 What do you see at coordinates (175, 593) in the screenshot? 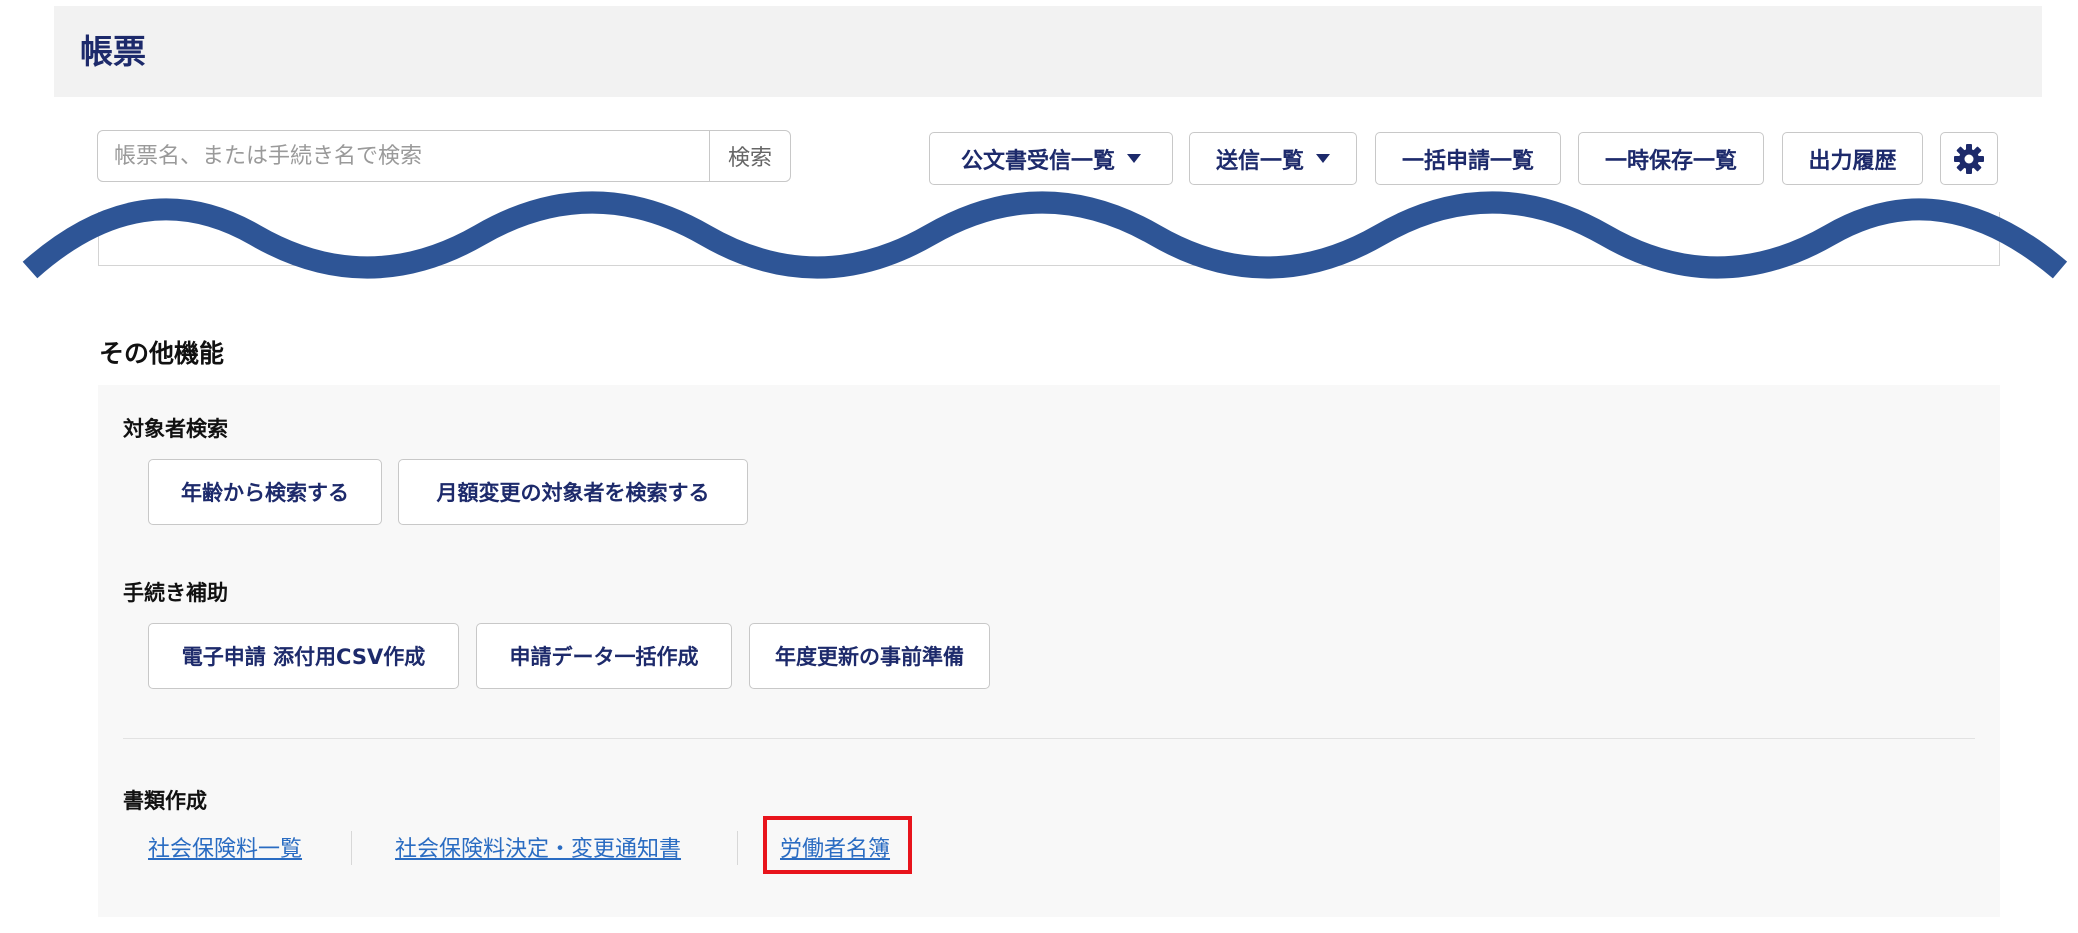
I see `procedure-support-label: 手続き補助` at bounding box center [175, 593].